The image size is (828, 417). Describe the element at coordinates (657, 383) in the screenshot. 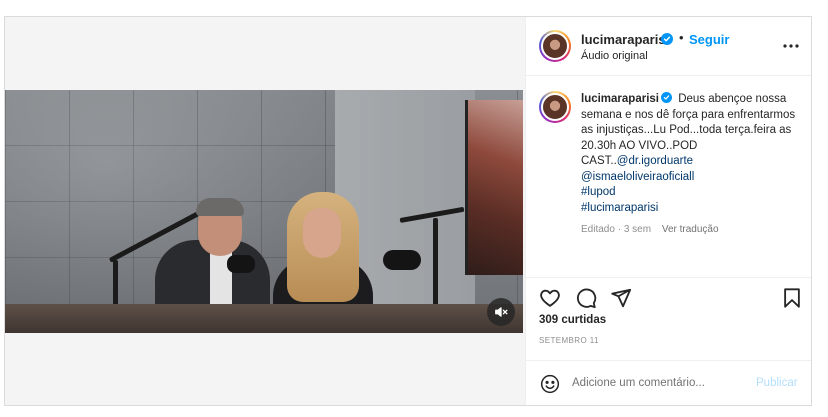

I see `comment-input` at that location.